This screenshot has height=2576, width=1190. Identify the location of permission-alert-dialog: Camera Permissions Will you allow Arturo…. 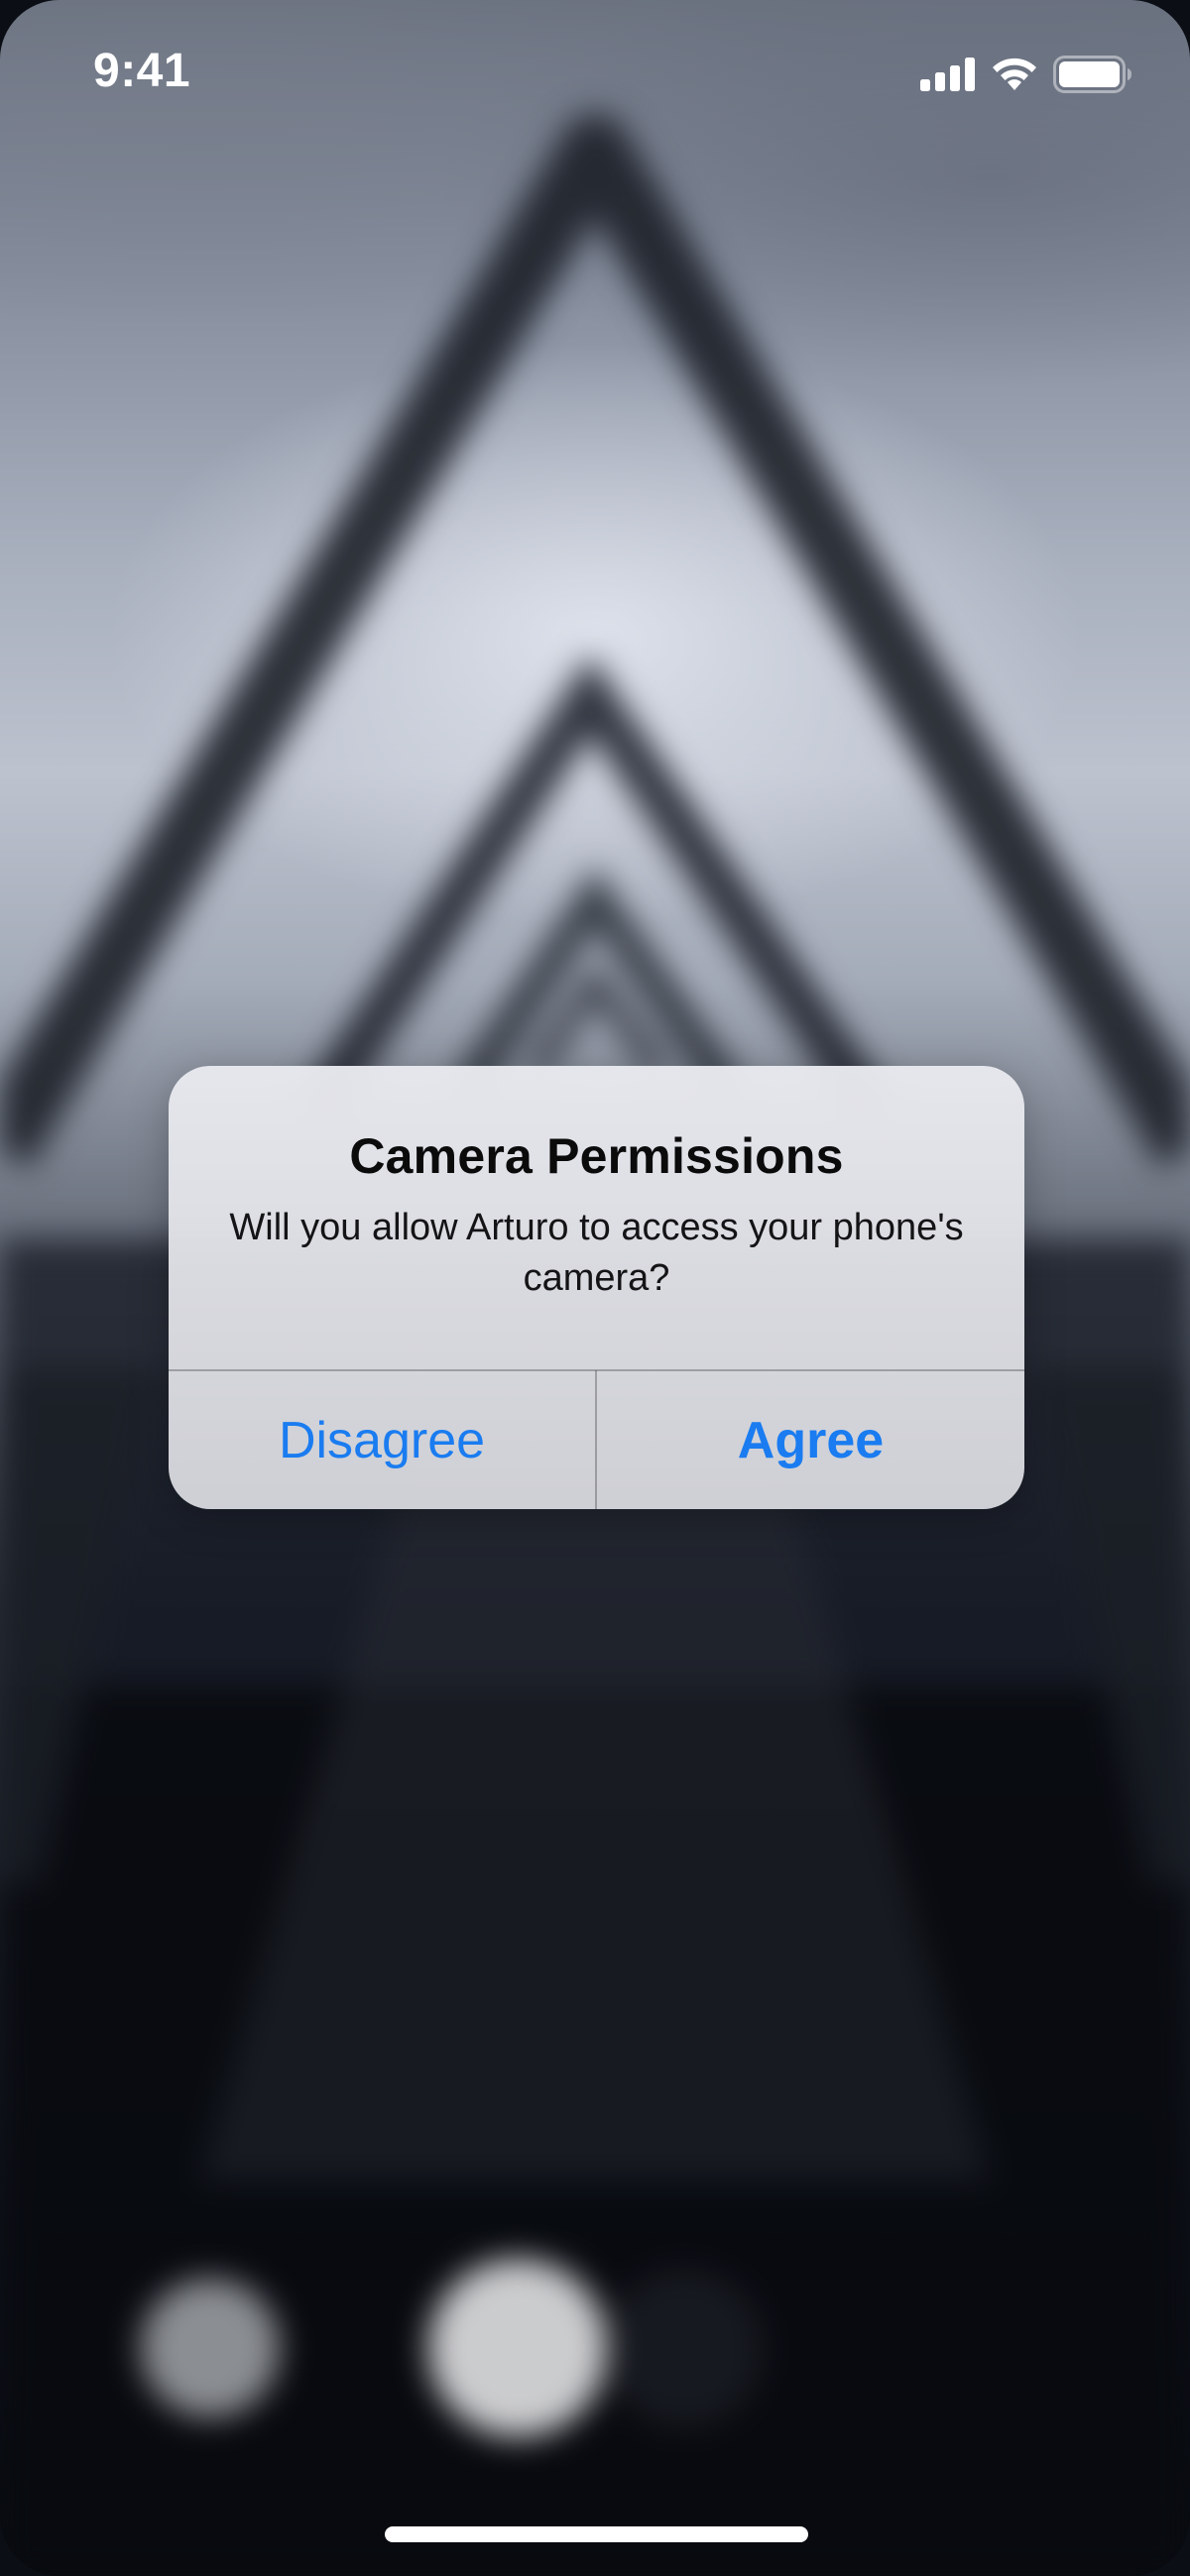
(596, 1287).